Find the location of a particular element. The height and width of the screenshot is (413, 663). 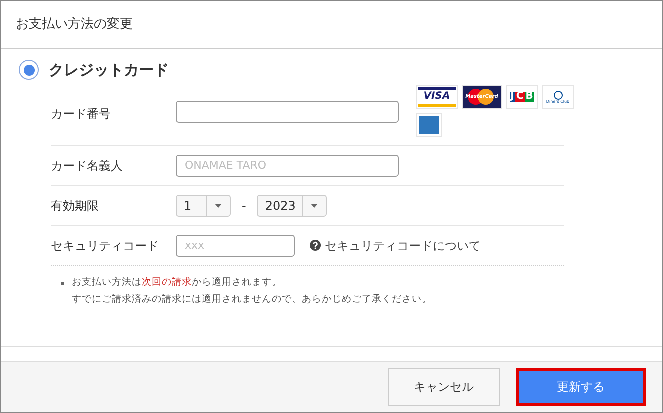

card-logo: JCB is located at coordinates (522, 97).